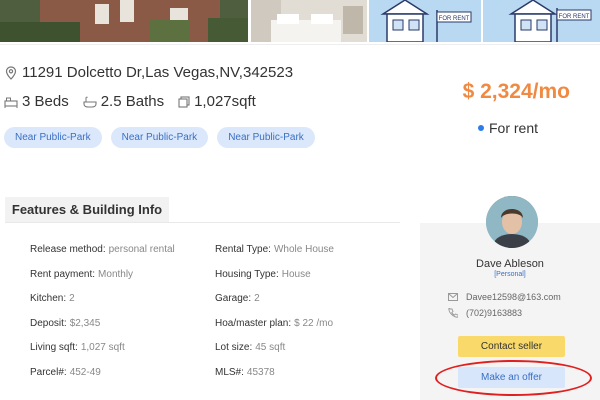 The width and height of the screenshot is (600, 400). Describe the element at coordinates (63, 274) in the screenshot. I see `feature-label: Rent payment:` at that location.